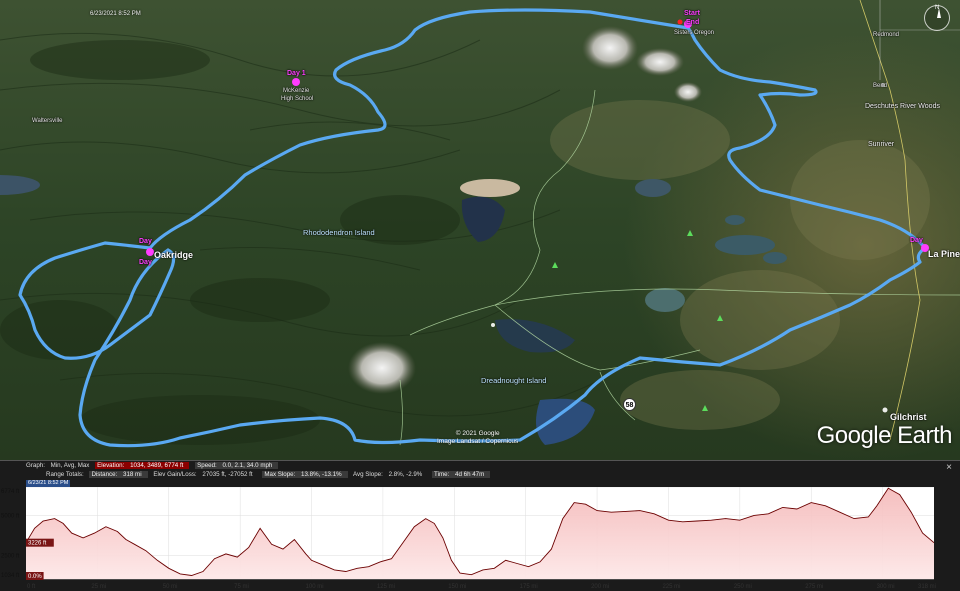  What do you see at coordinates (629, 404) in the screenshot?
I see `highway-58-shield-icon: 58` at bounding box center [629, 404].